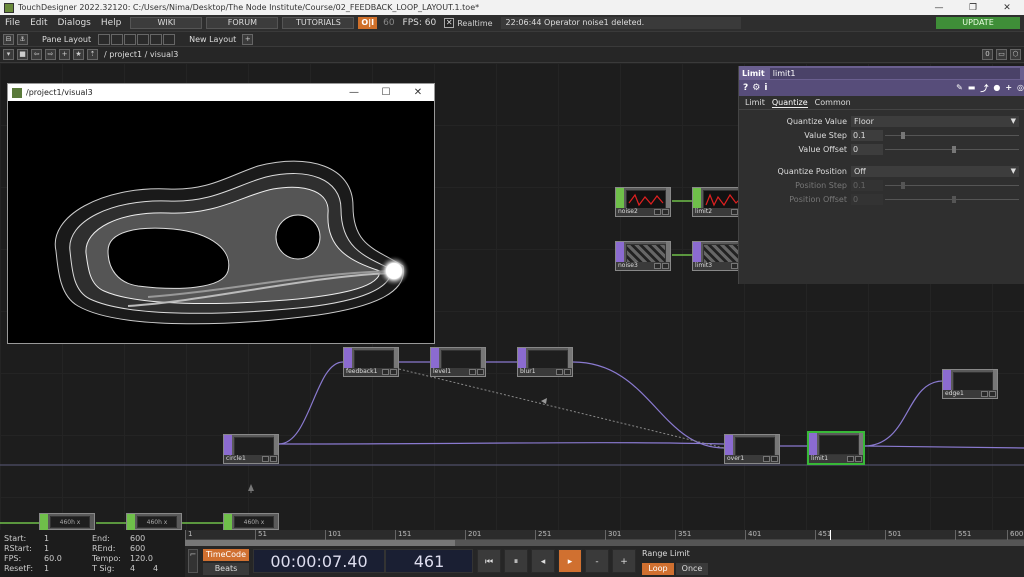 The width and height of the screenshot is (1024, 577). What do you see at coordinates (1015, 54) in the screenshot?
I see `home-icon: ⬡` at bounding box center [1015, 54].